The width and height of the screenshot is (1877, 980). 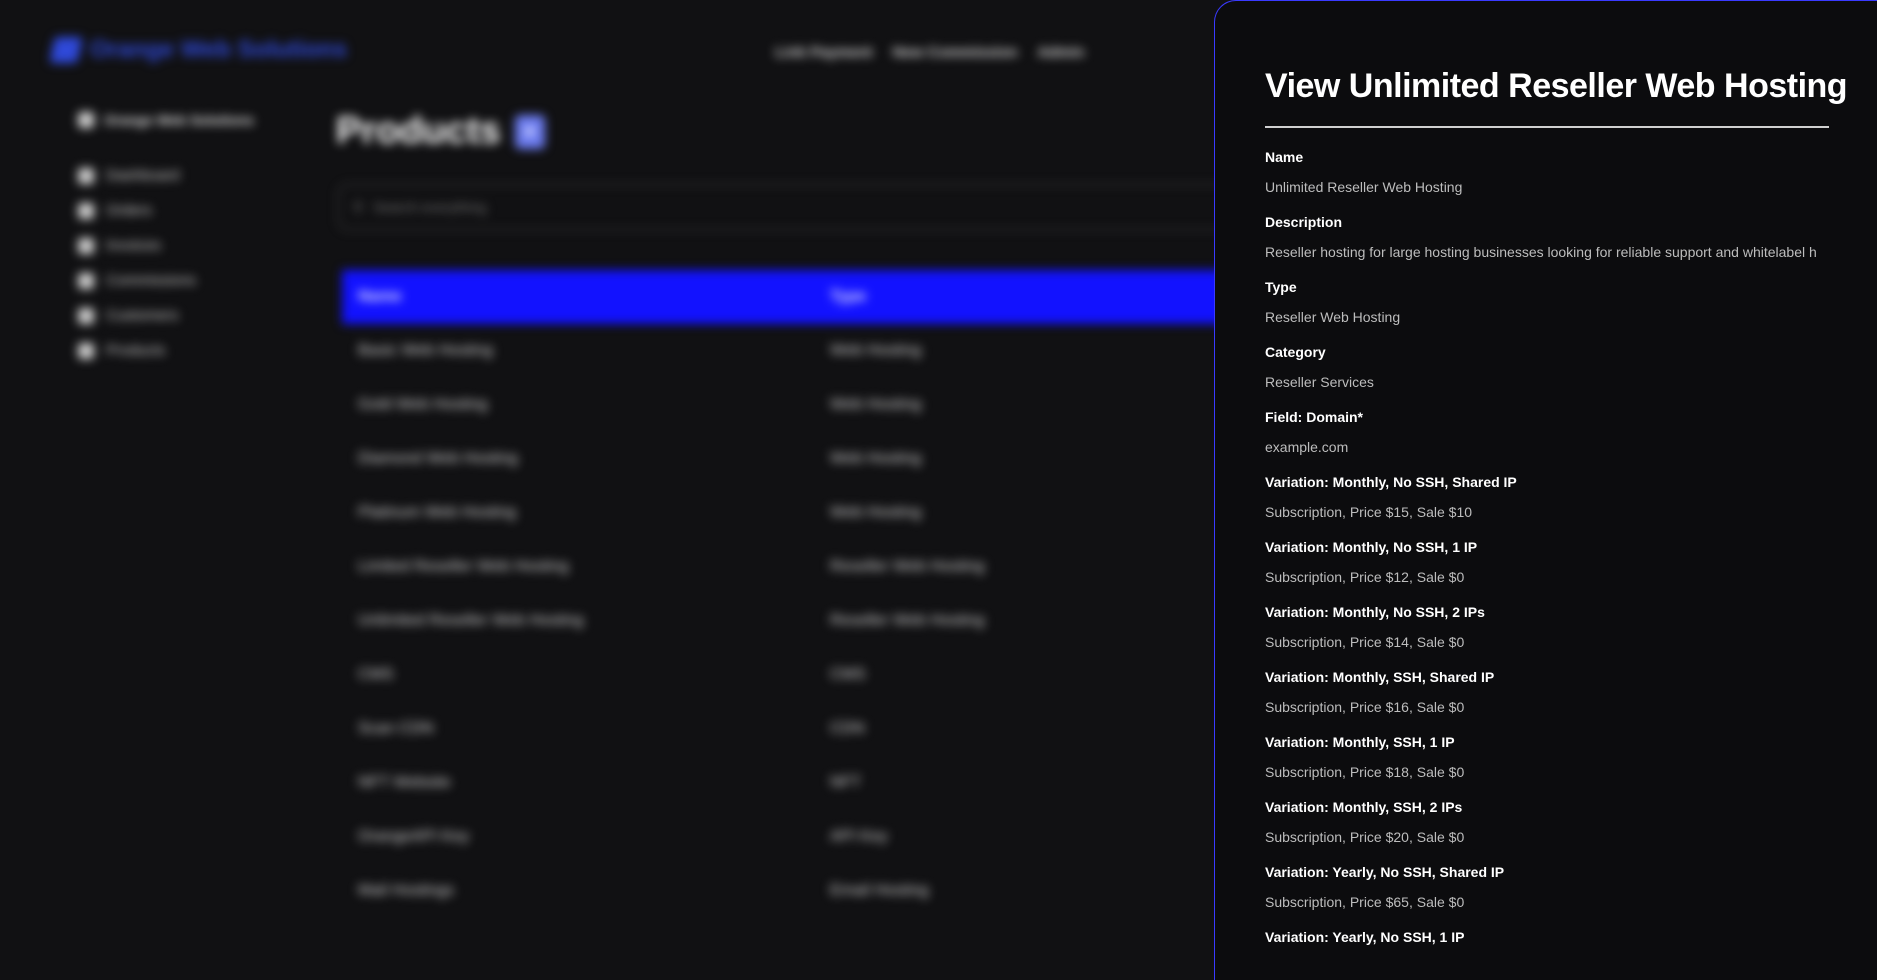 I want to click on field-value: Subscription, Price $18, Sale $0, so click(x=1365, y=772).